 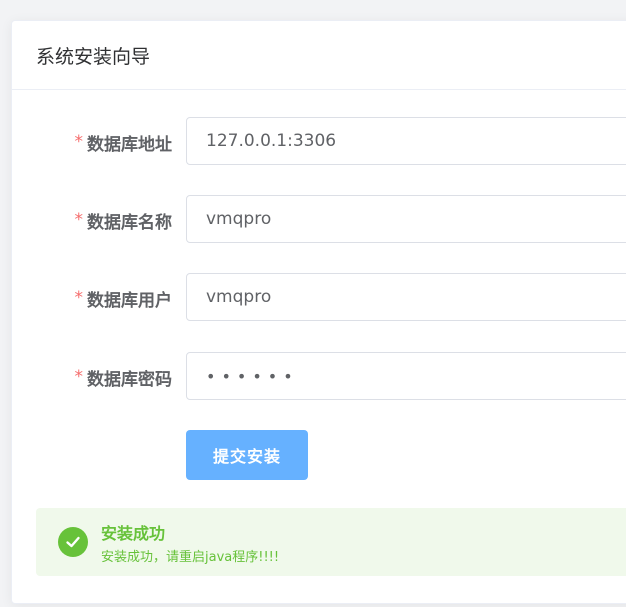 I want to click on submit-install-button: 提交安装, so click(x=247, y=455).